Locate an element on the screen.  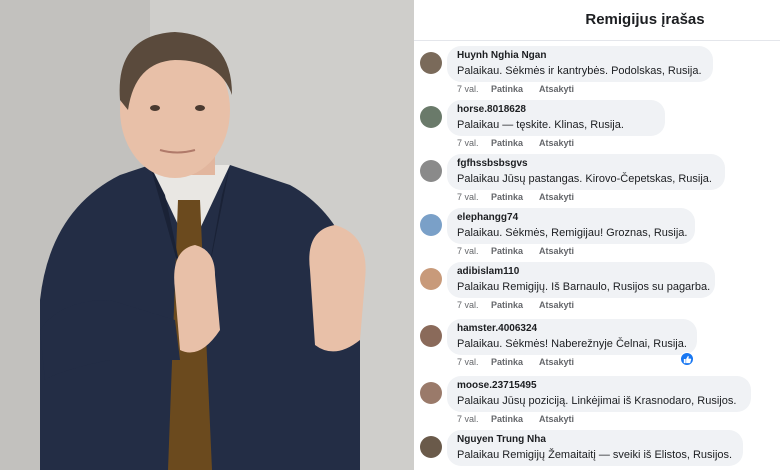
commenter-name: elephangg74 is located at coordinates (570, 218).